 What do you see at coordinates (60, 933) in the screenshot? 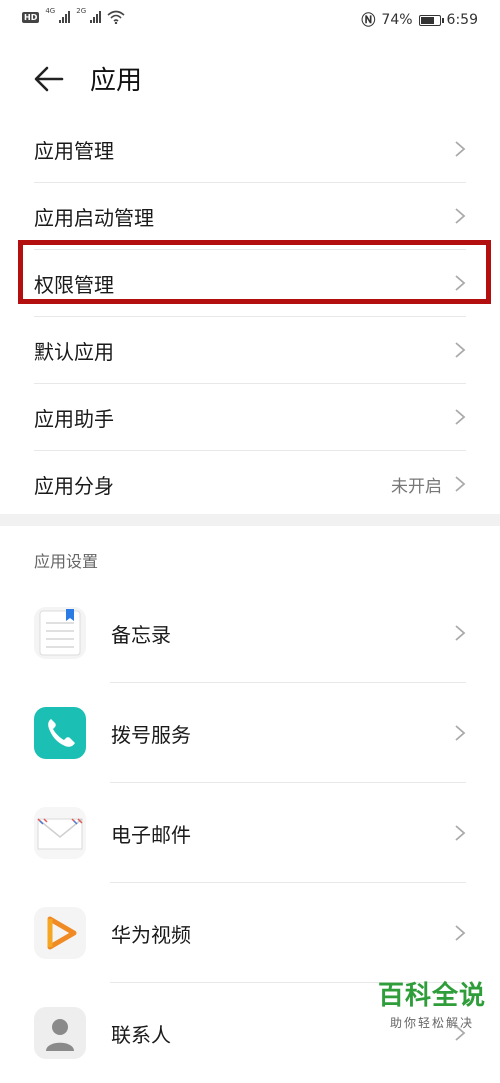
I see `video-icon` at bounding box center [60, 933].